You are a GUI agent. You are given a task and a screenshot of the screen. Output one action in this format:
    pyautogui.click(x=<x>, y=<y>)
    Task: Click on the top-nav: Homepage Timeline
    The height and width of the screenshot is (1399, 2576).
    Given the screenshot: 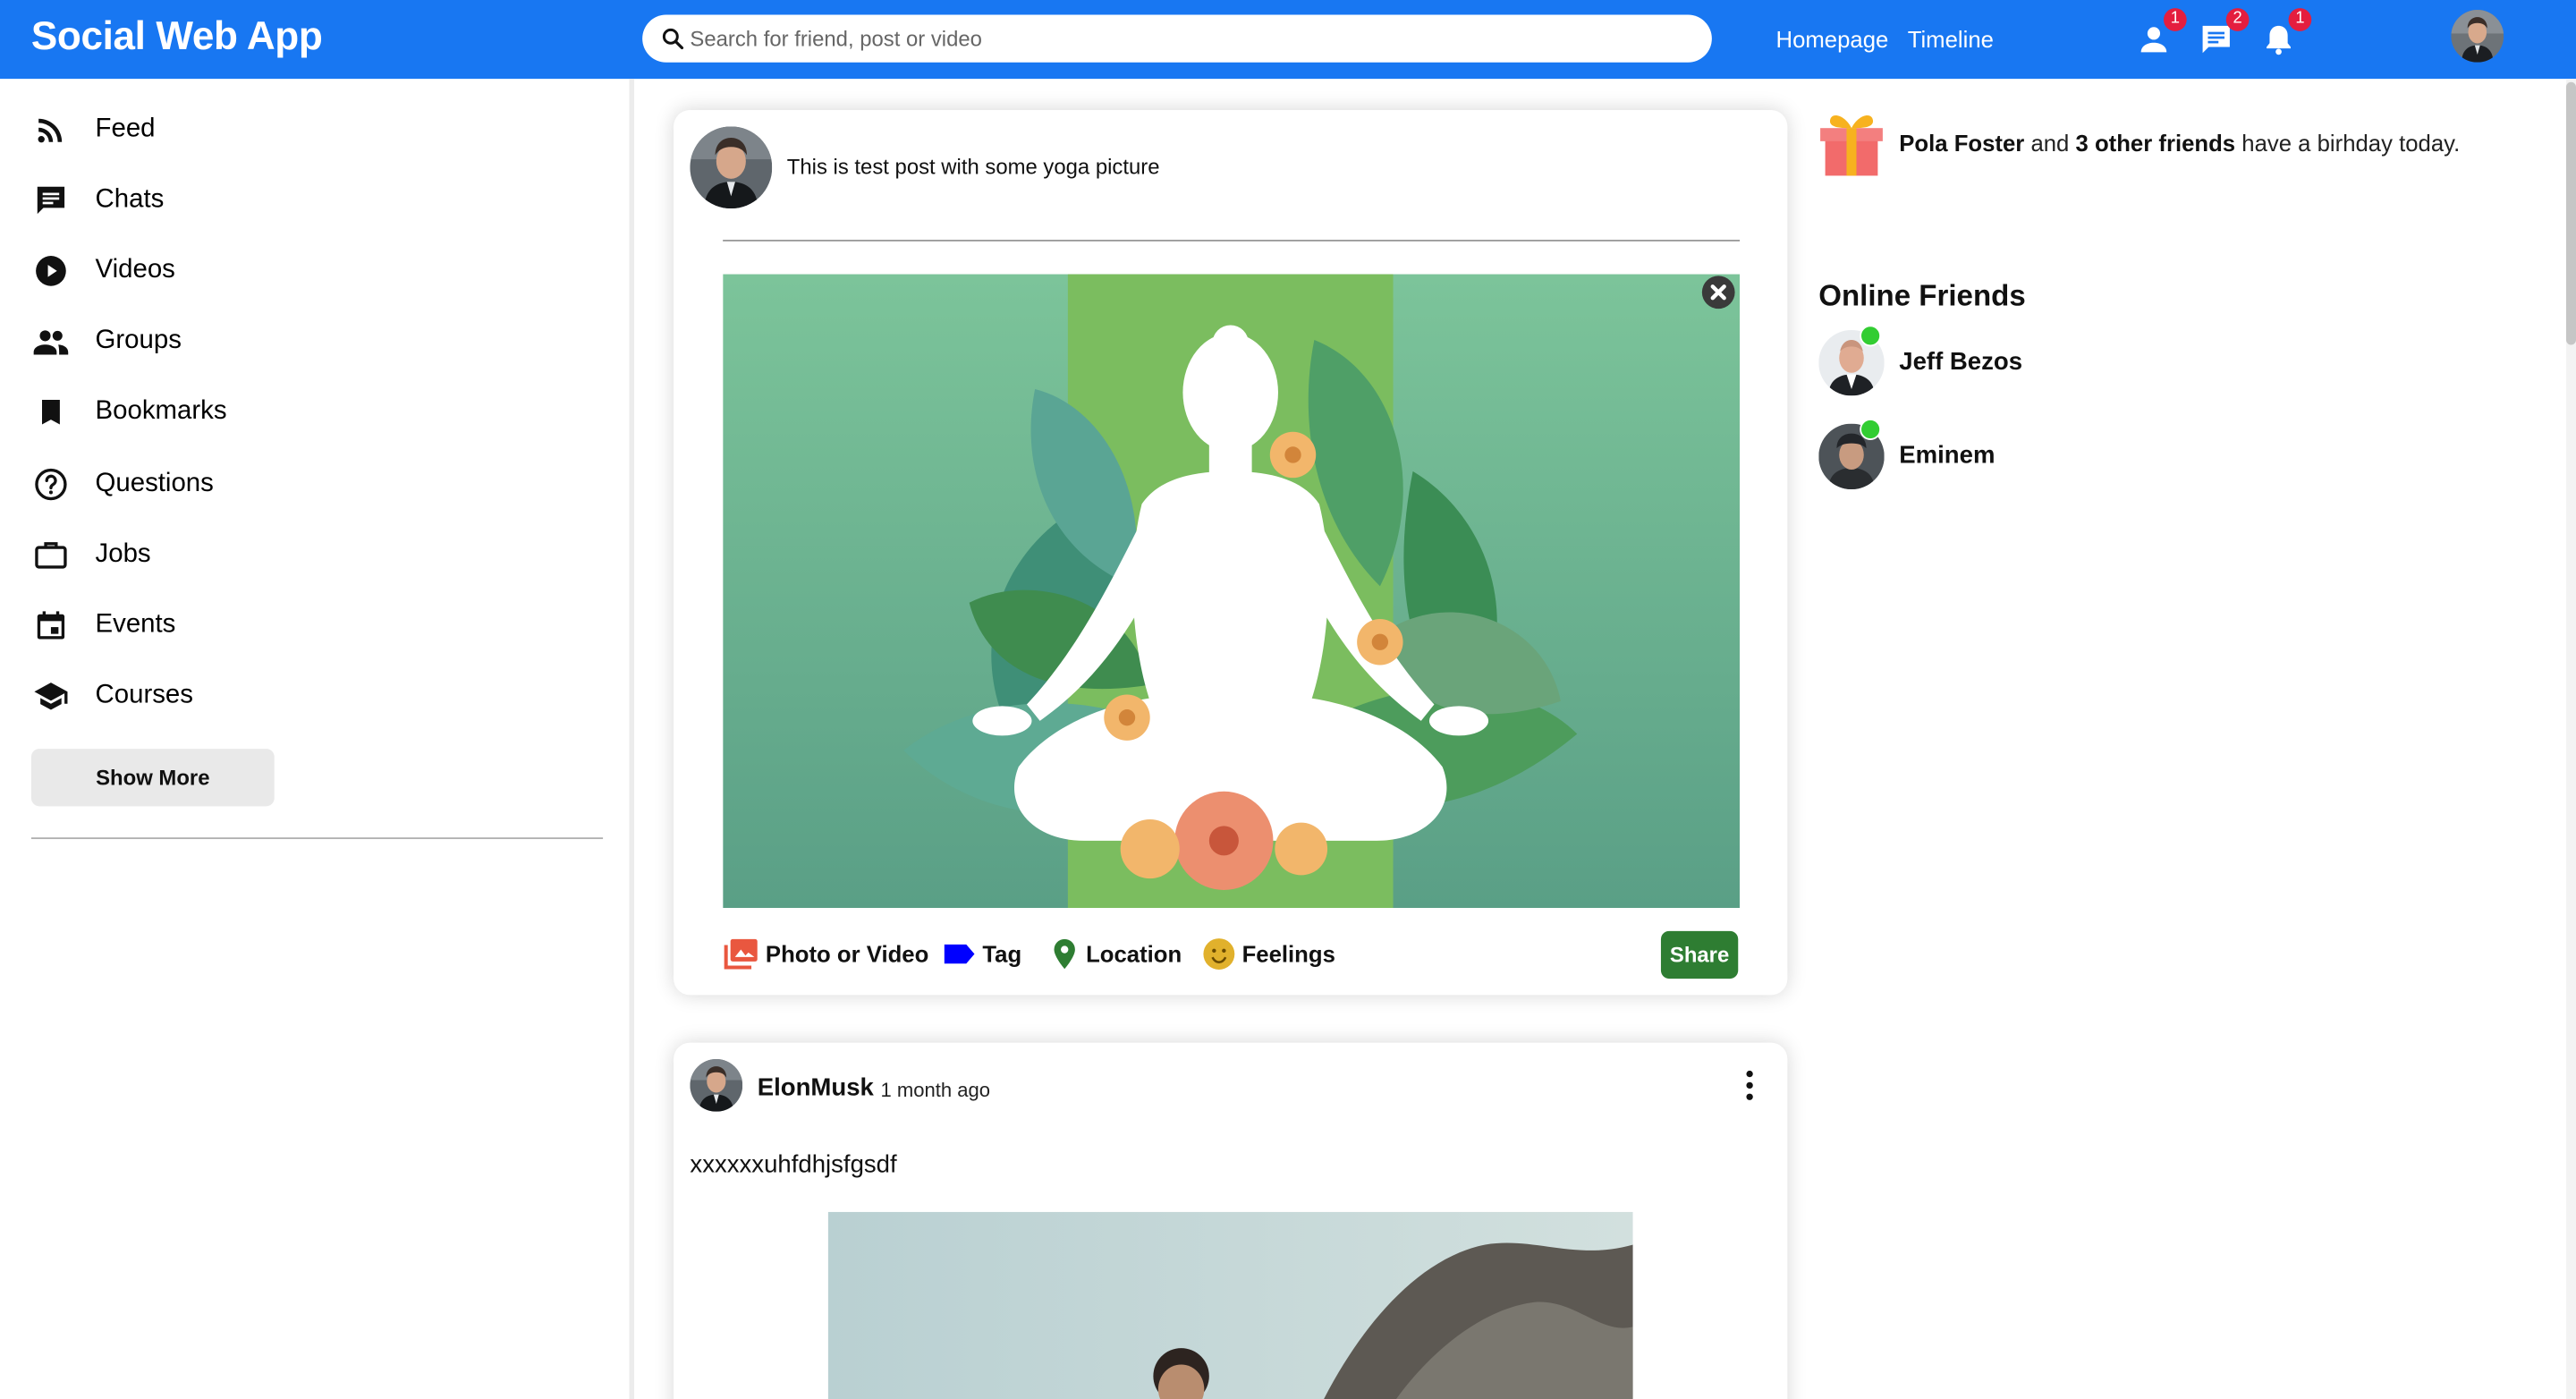 What is the action you would take?
    pyautogui.click(x=1891, y=39)
    